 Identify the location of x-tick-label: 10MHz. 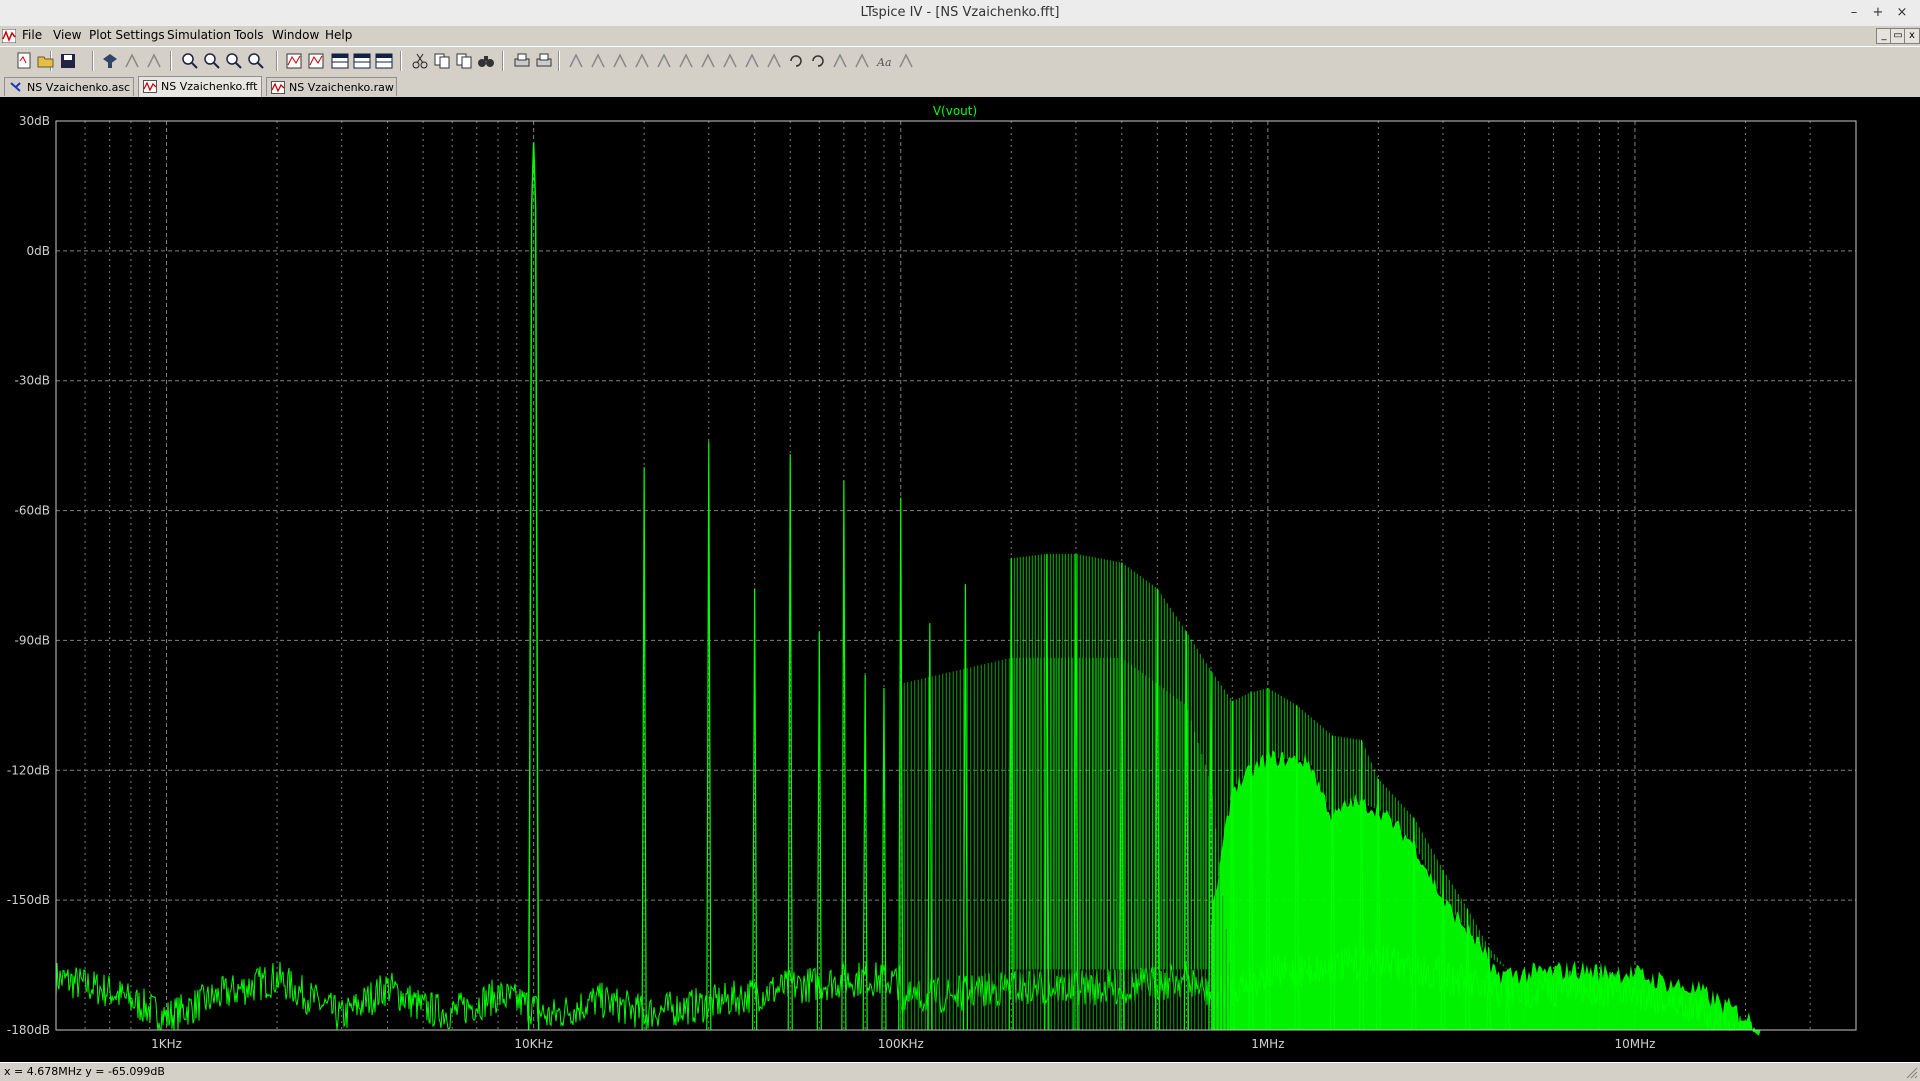
(1634, 1044).